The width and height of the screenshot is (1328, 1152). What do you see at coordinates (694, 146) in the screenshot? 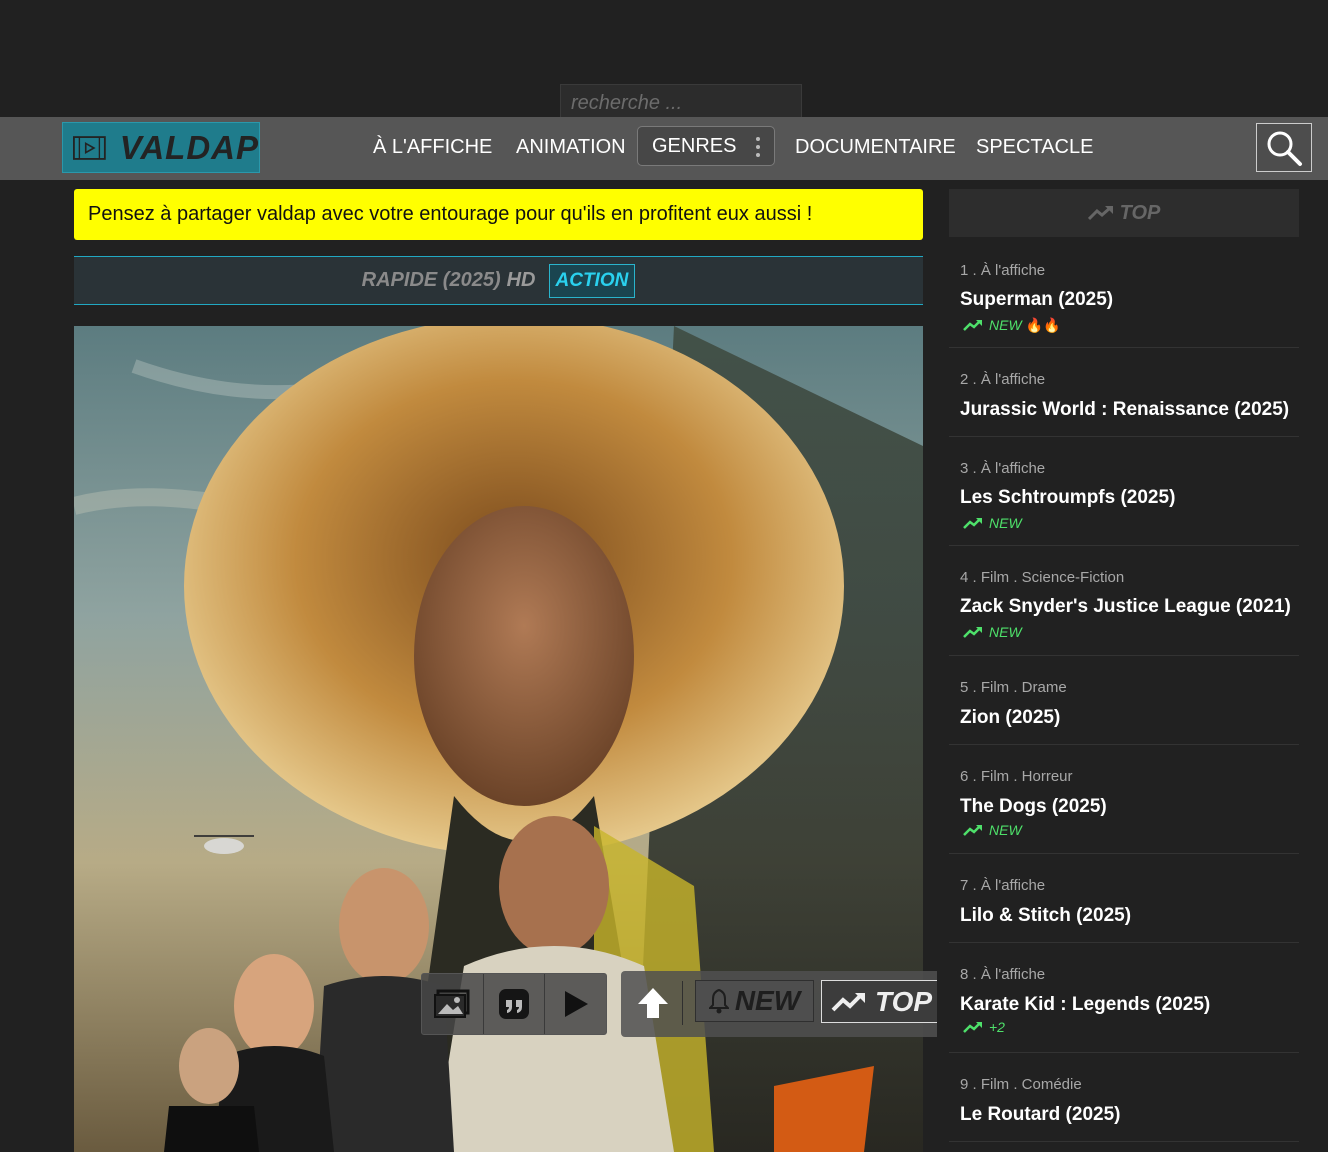
I see `nav-genres-label: GENRES` at bounding box center [694, 146].